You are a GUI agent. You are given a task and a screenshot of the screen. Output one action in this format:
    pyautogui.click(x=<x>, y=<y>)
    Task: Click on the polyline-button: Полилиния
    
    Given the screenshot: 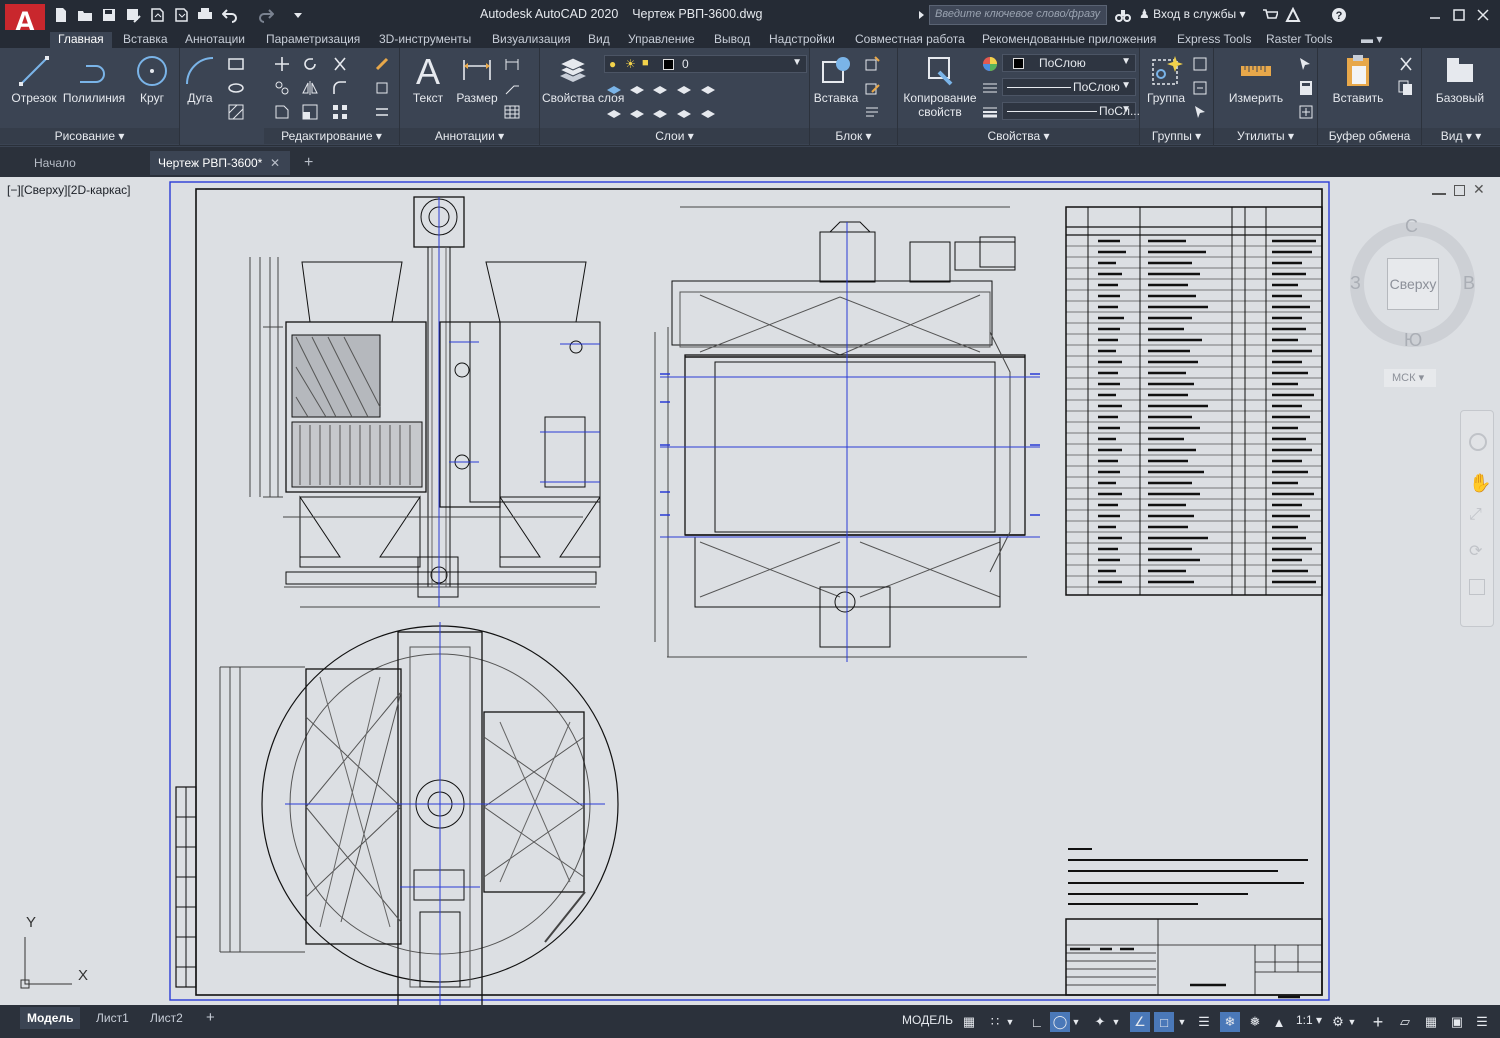 What is the action you would take?
    pyautogui.click(x=94, y=79)
    